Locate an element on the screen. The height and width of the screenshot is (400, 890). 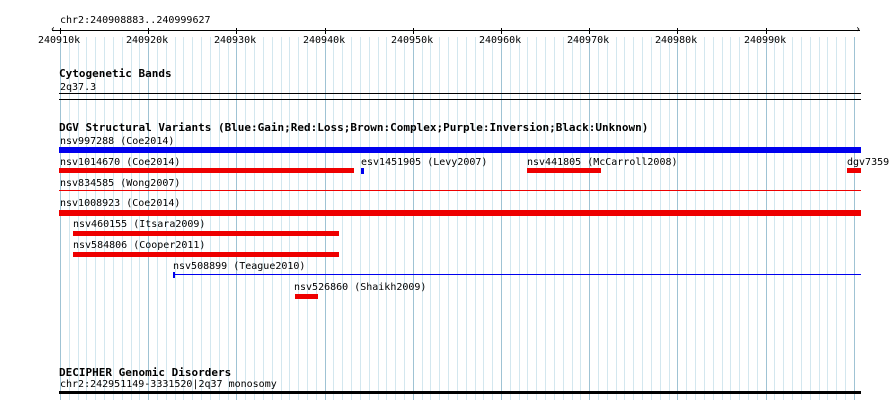
ruler-tick-label: 240940k is located at coordinates (324, 40).